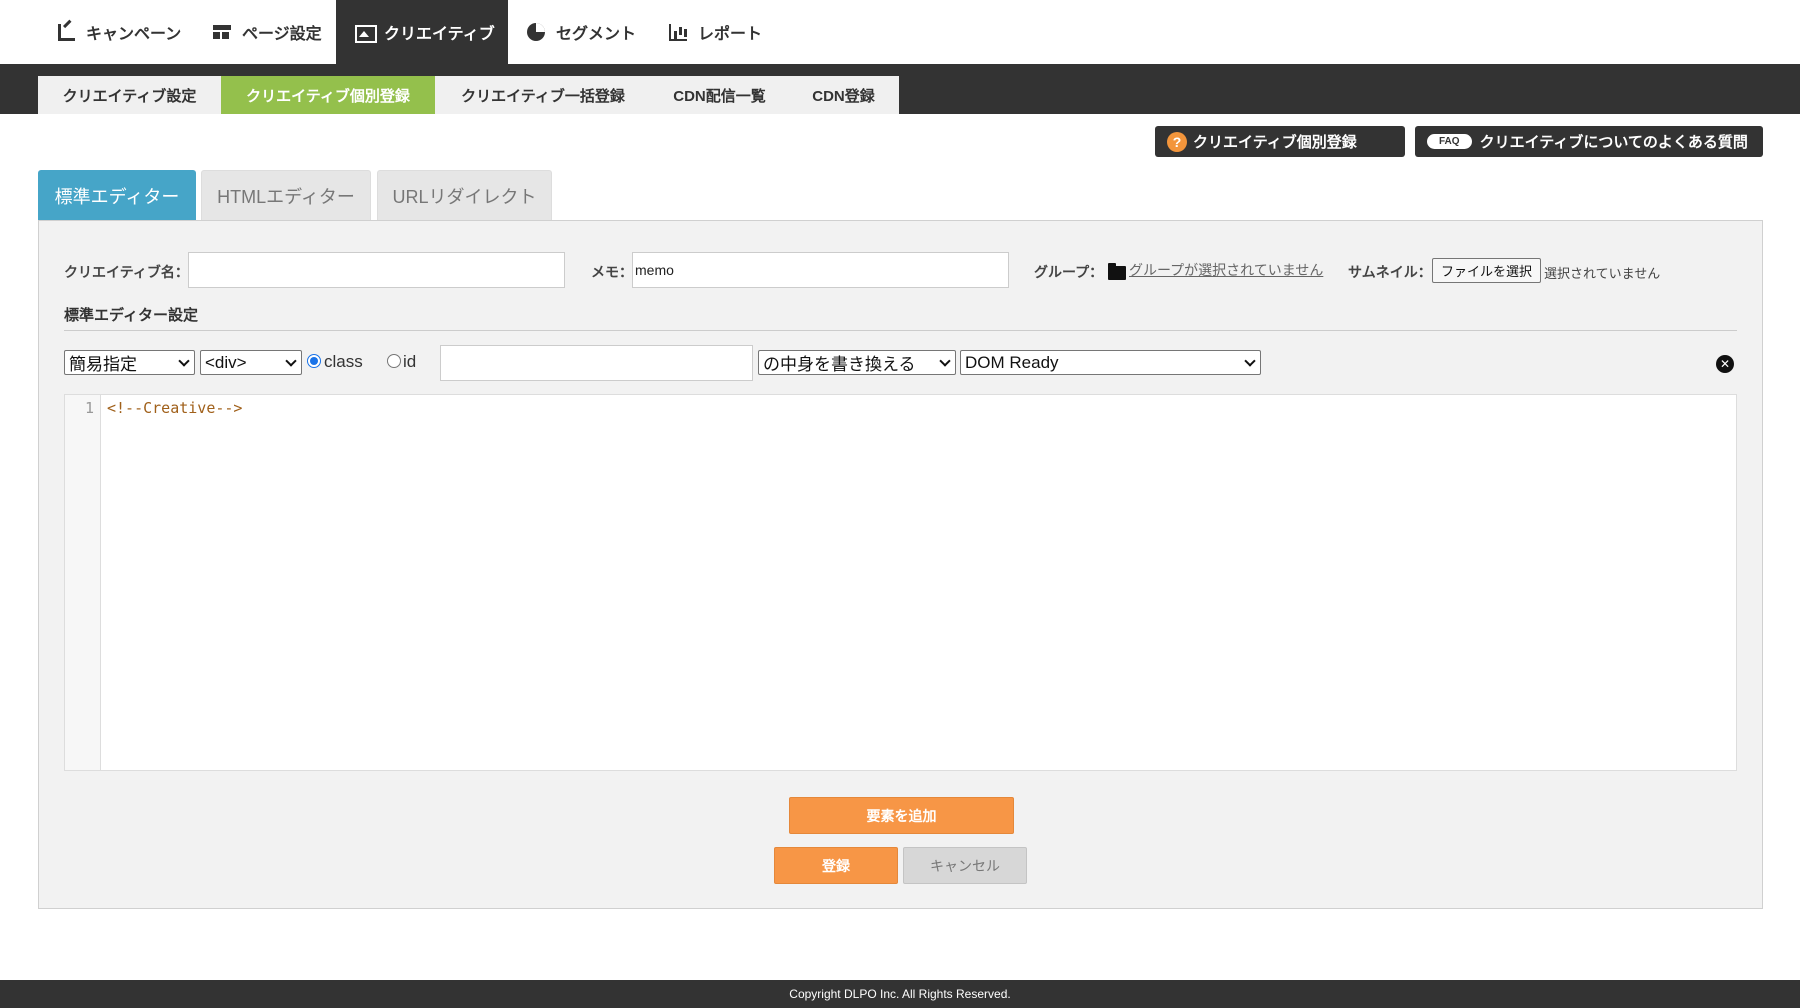 The image size is (1800, 1008). Describe the element at coordinates (89, 408) in the screenshot. I see `line-number: 1` at that location.